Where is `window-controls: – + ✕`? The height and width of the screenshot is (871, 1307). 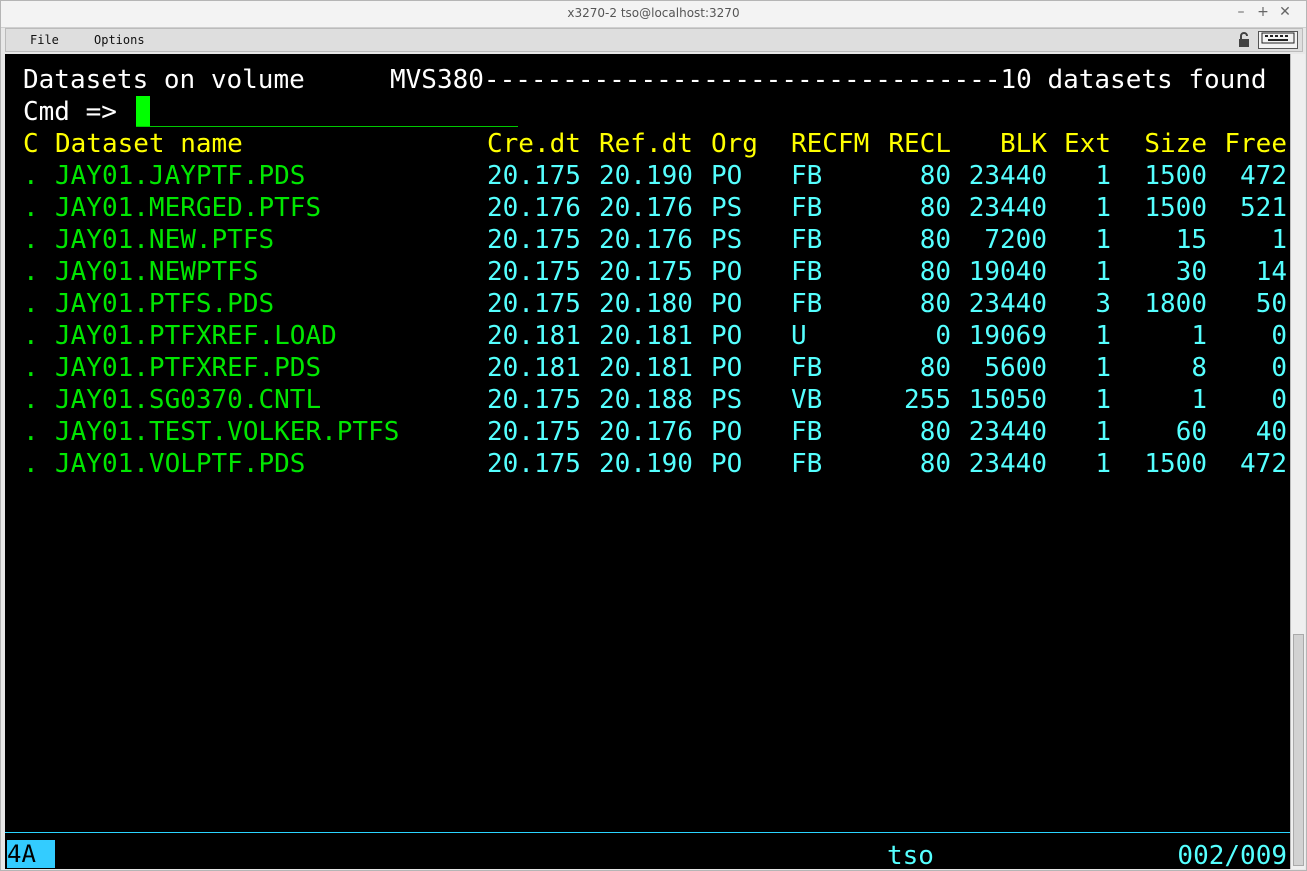 window-controls: – + ✕ is located at coordinates (1263, 12).